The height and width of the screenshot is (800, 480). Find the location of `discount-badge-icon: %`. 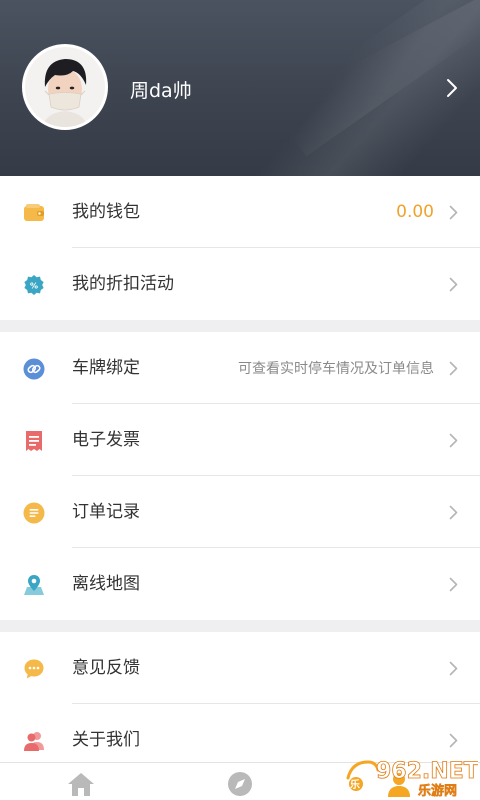

discount-badge-icon: % is located at coordinates (34, 285).